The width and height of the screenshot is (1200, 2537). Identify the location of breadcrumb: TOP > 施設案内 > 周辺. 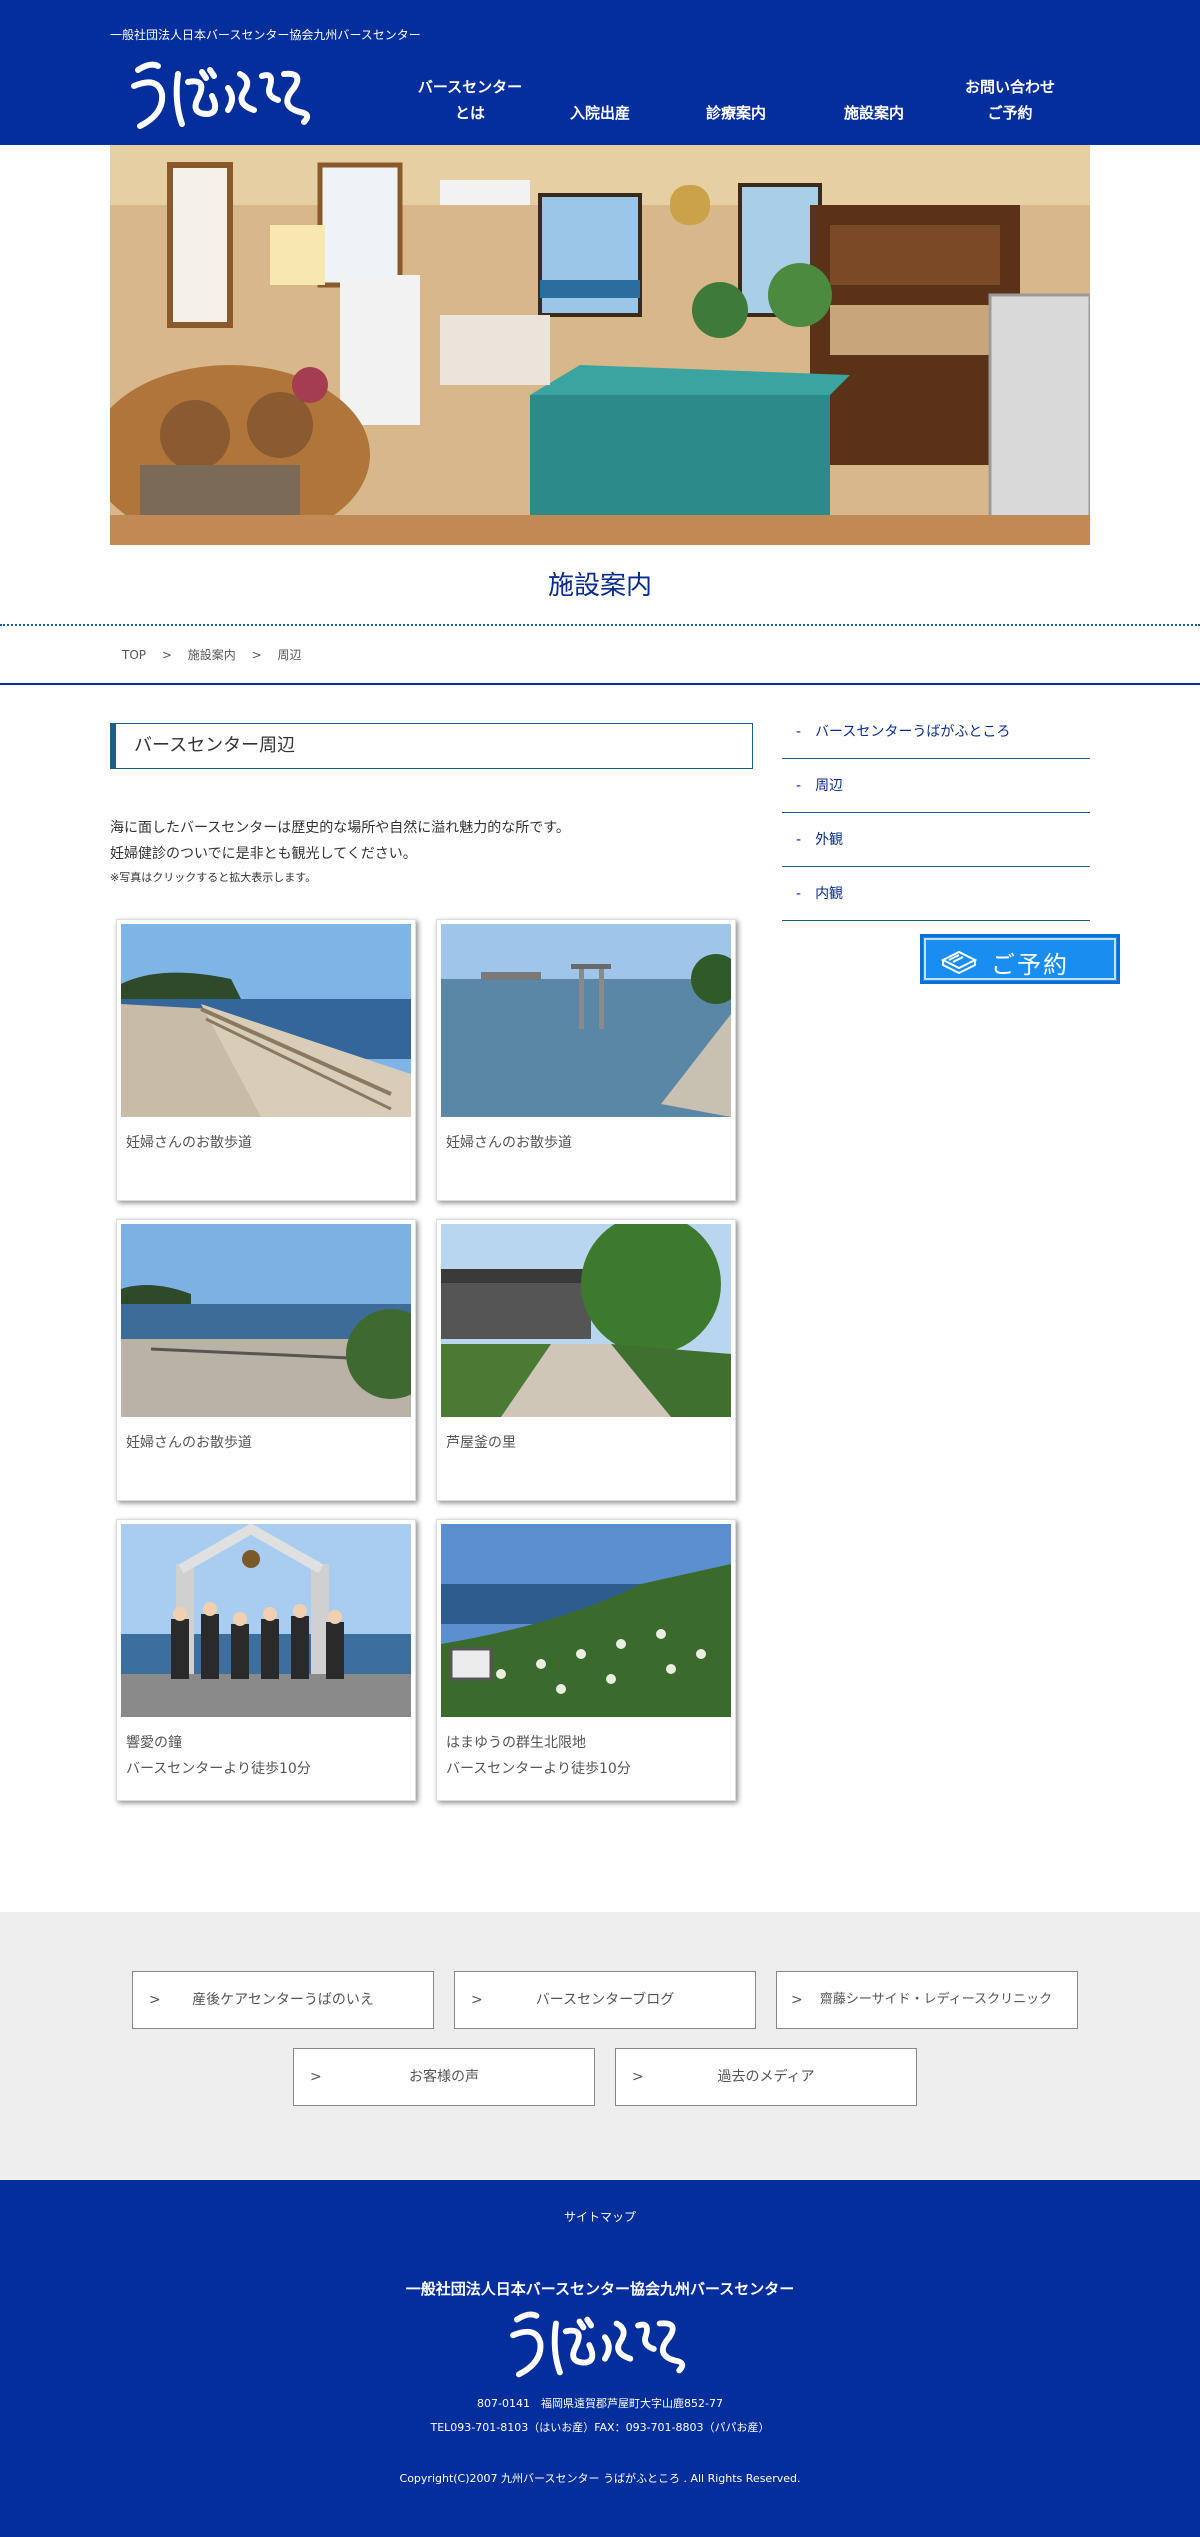
(217, 654).